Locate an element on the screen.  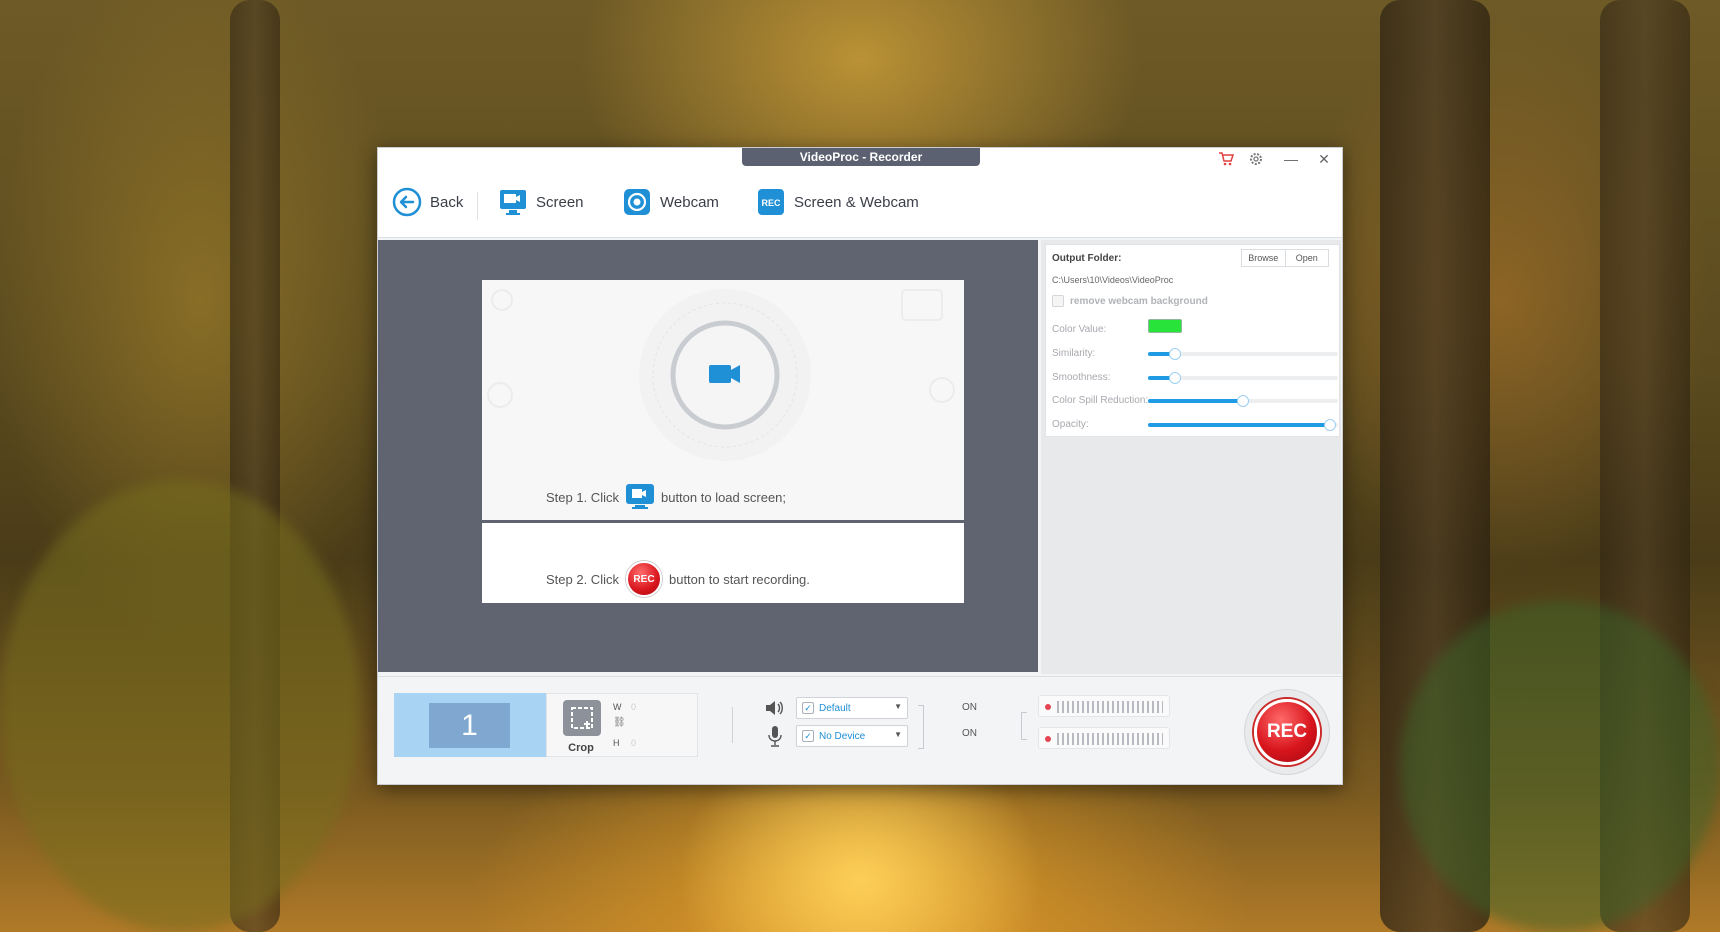
browse-button: Browse is located at coordinates (1264, 258).